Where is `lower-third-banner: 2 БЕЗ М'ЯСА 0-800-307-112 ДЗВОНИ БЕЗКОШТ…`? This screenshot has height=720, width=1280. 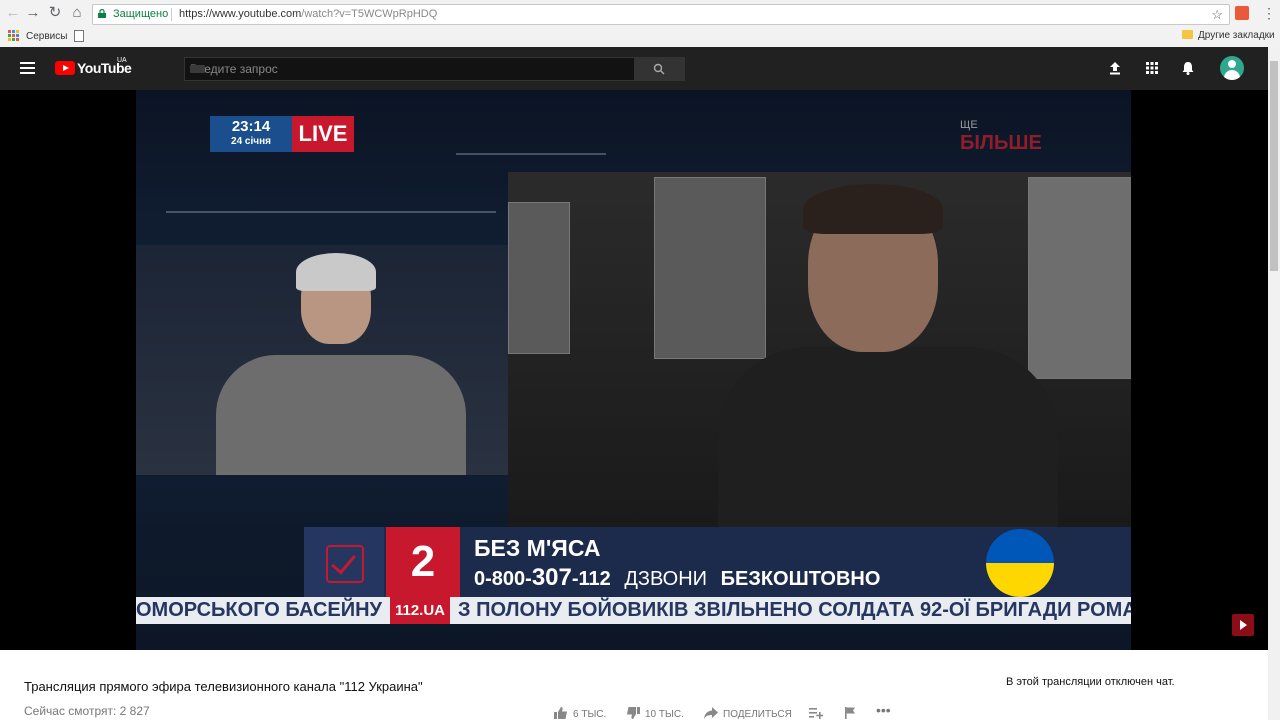
lower-third-banner: 2 БЕЗ М'ЯСА 0-800-307-112 ДЗВОНИ БЕЗКОШТ… is located at coordinates (717, 562).